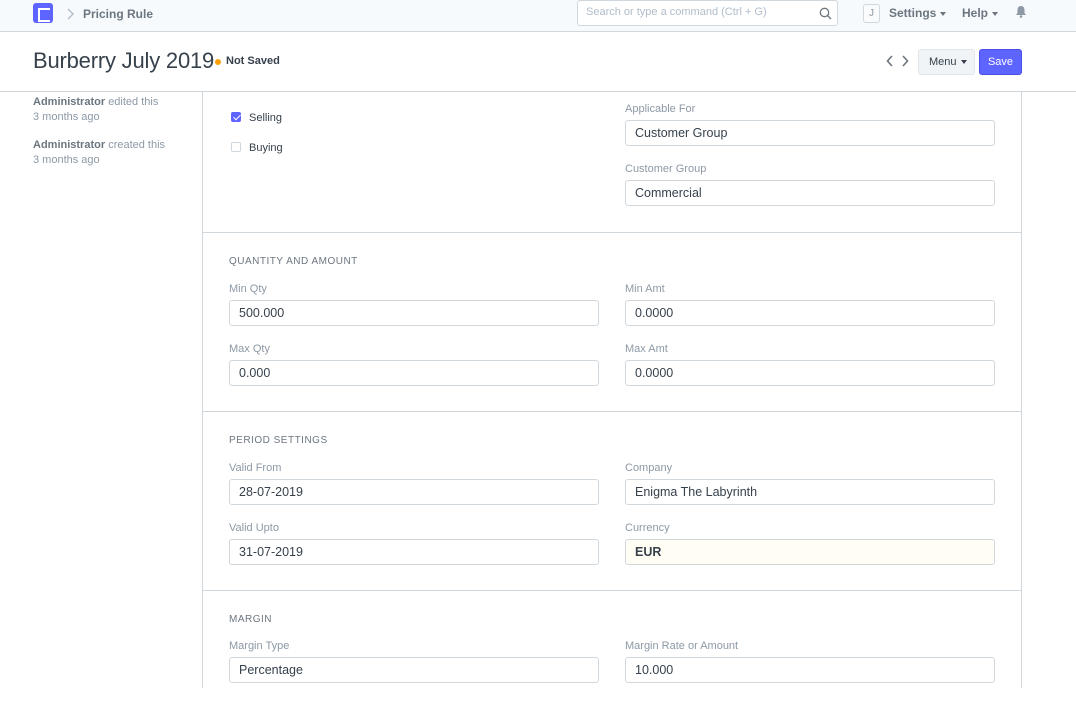 This screenshot has height=720, width=1076. What do you see at coordinates (810, 552) in the screenshot?
I see `currency-input: EUR` at bounding box center [810, 552].